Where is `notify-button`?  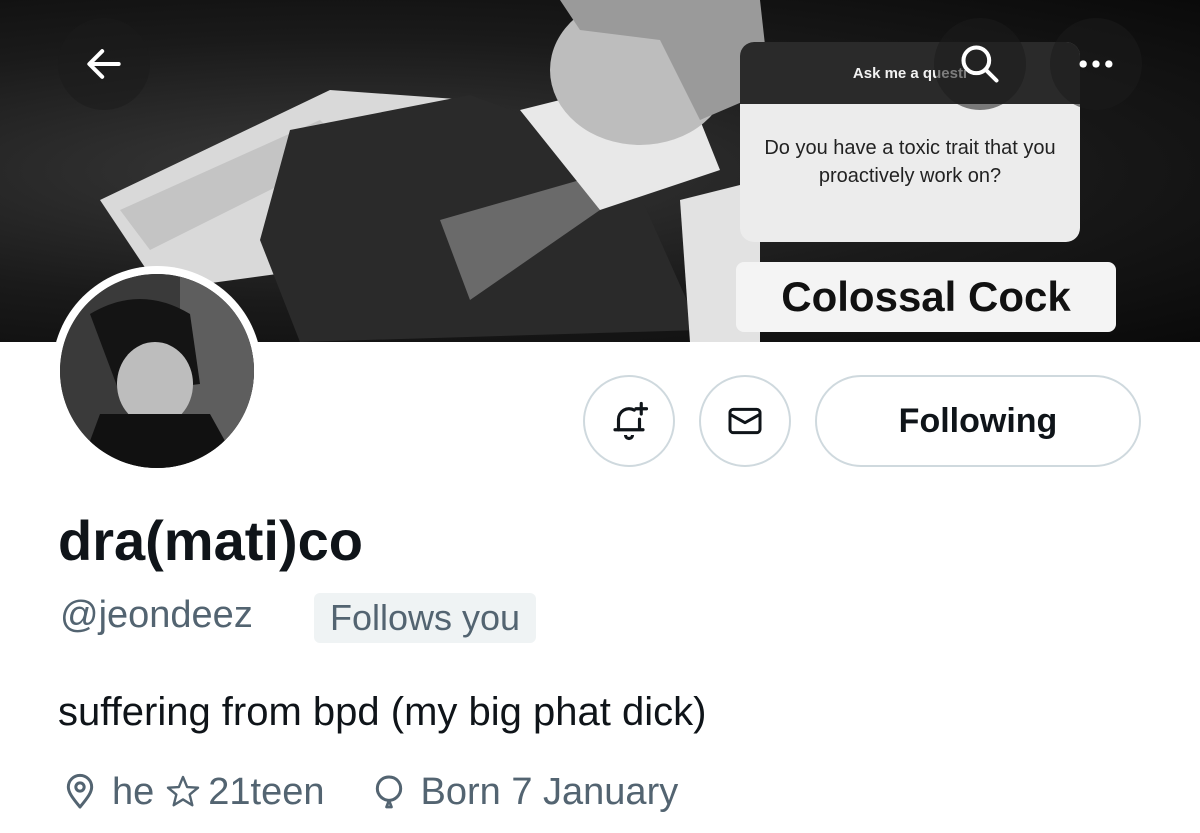 notify-button is located at coordinates (629, 421).